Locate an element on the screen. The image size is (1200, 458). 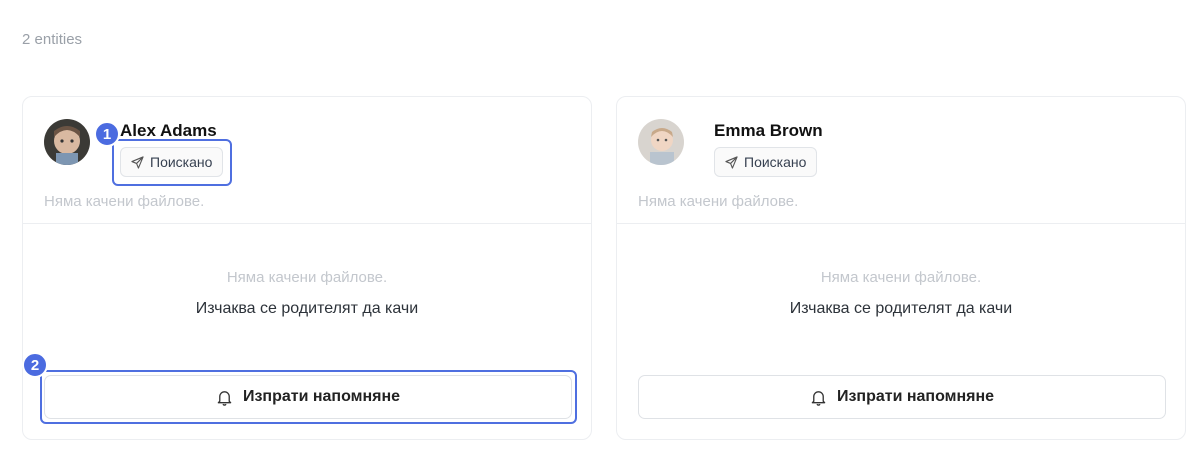
status-badge: Поискано is located at coordinates (766, 162).